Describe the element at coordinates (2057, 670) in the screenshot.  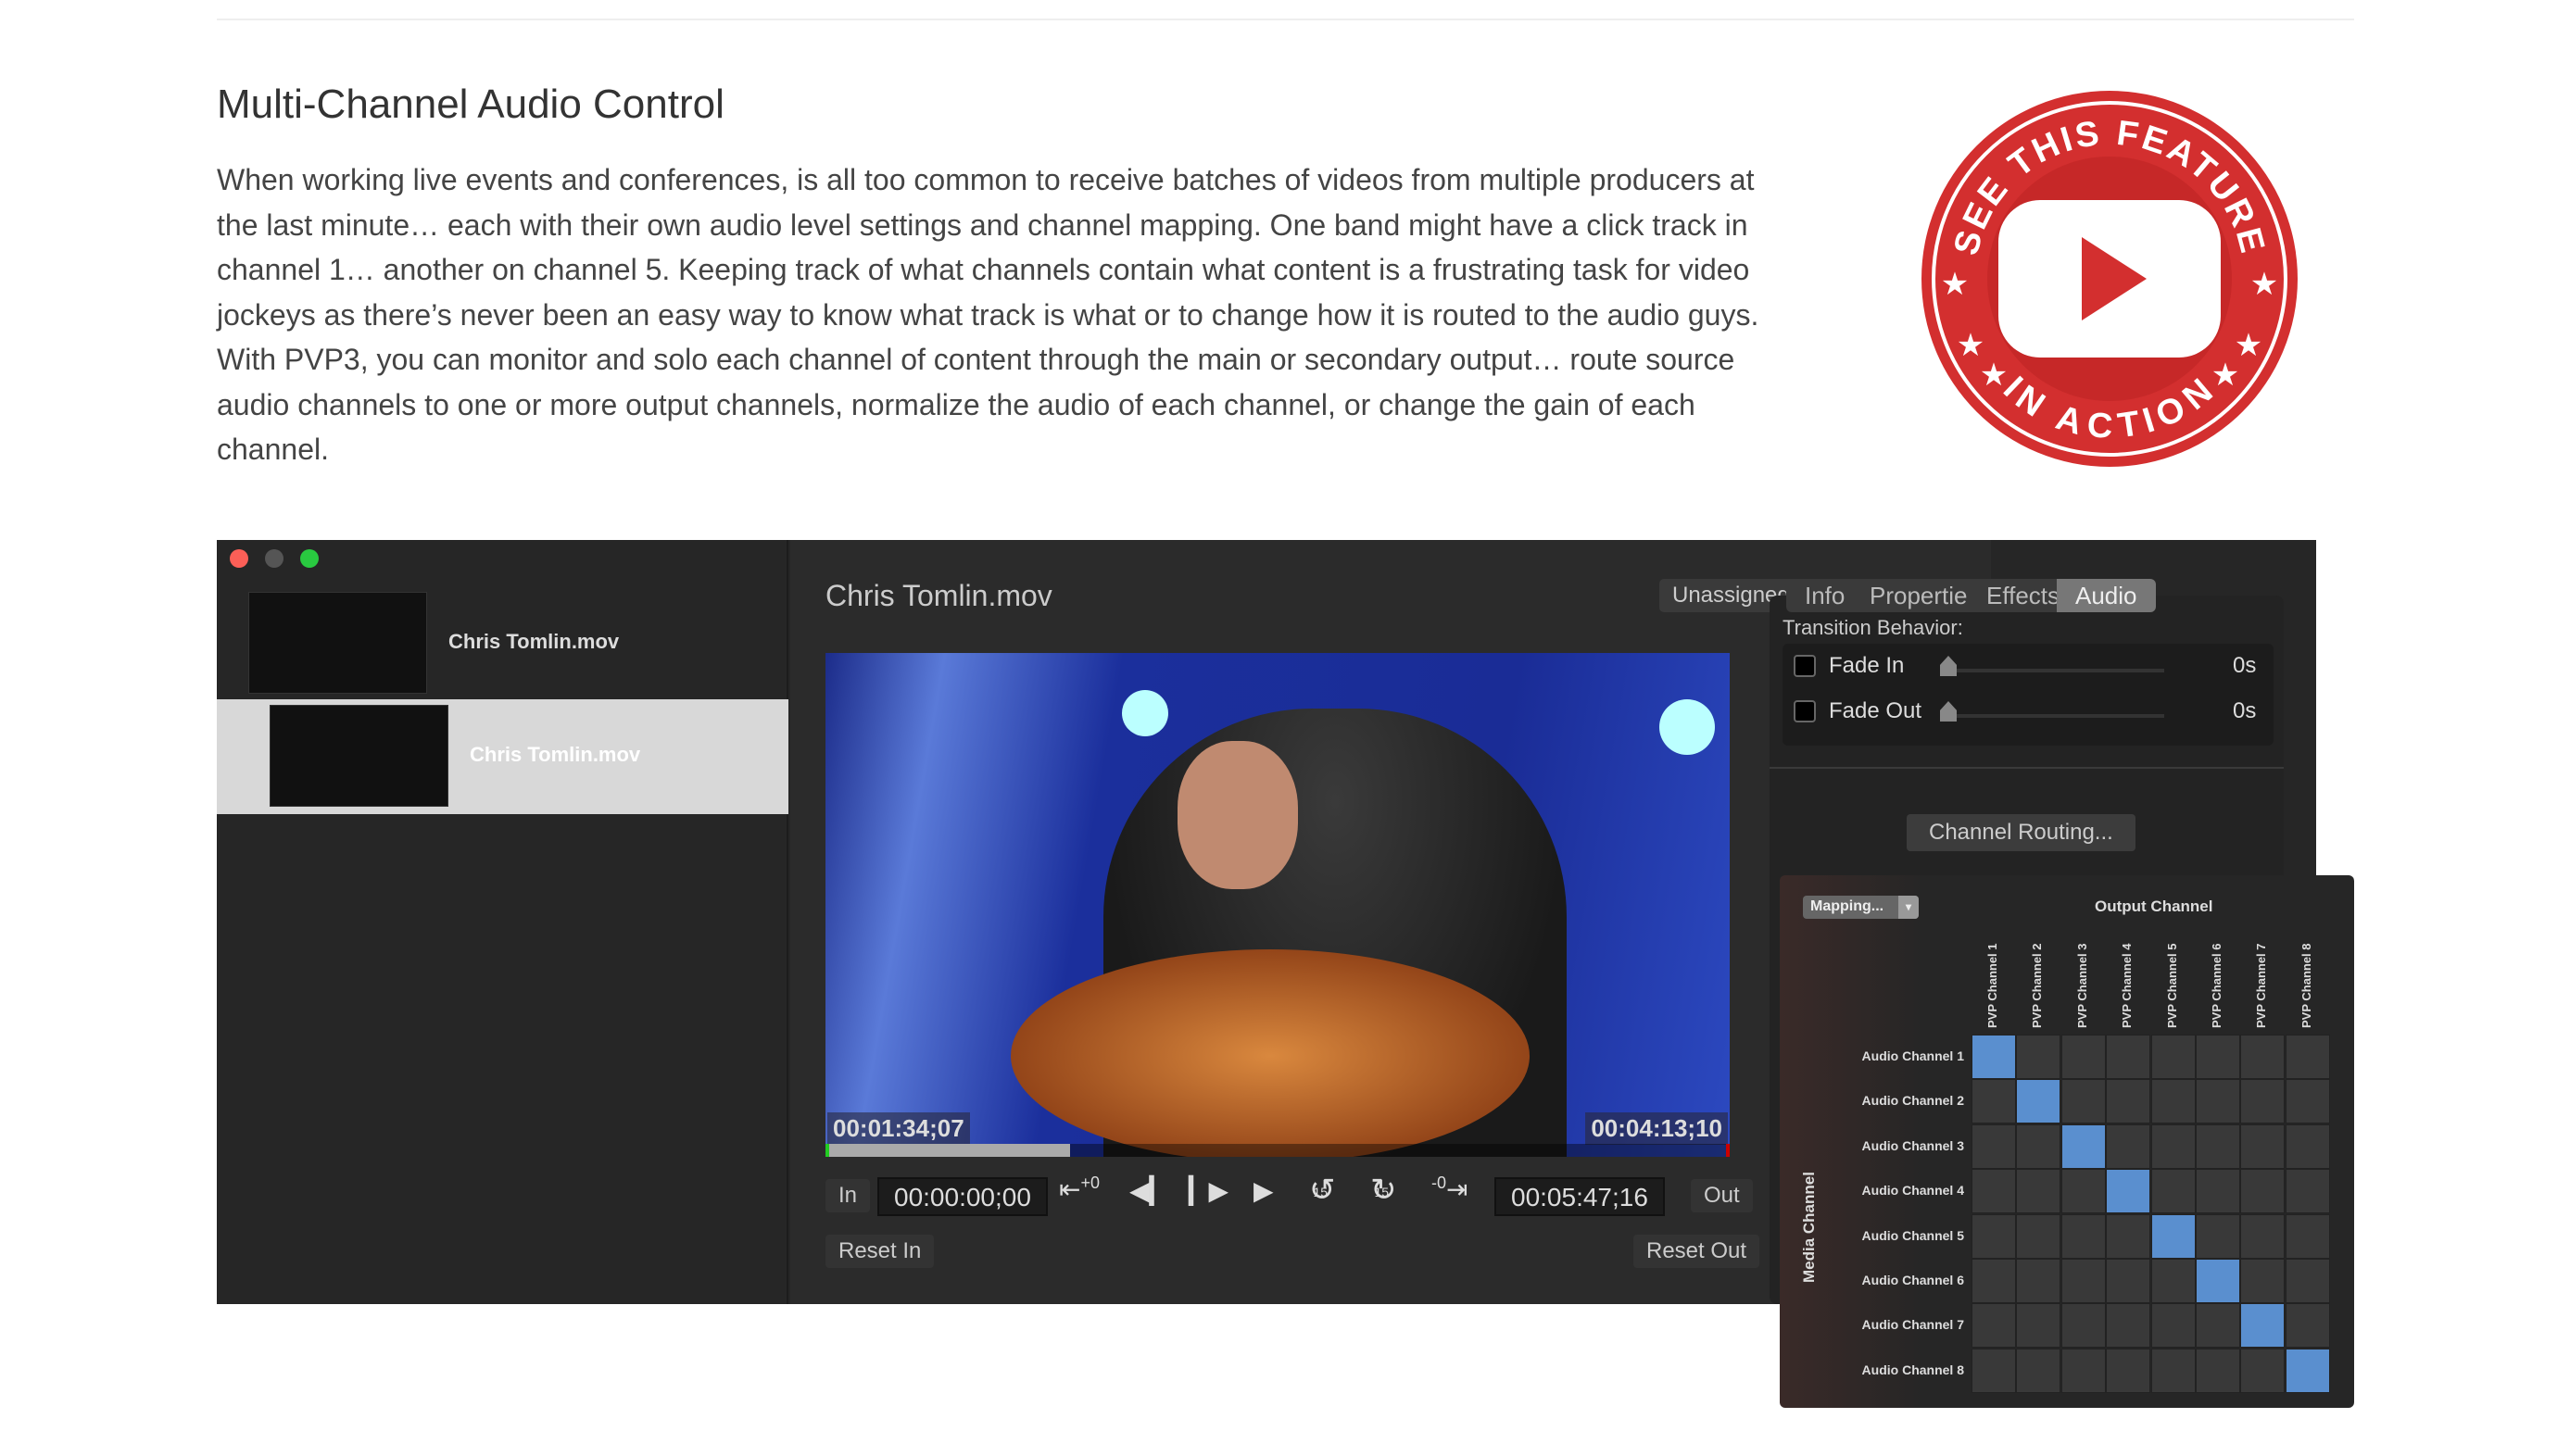
I see `fade-in-slider` at that location.